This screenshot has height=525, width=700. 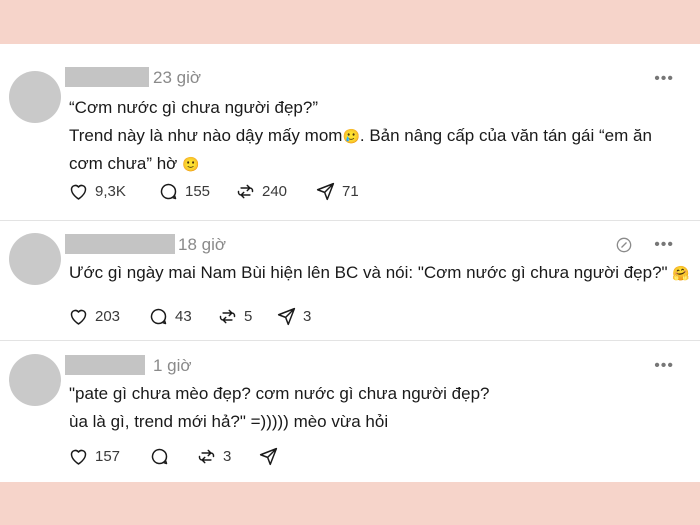 I want to click on share-count: 3, so click(x=307, y=316).